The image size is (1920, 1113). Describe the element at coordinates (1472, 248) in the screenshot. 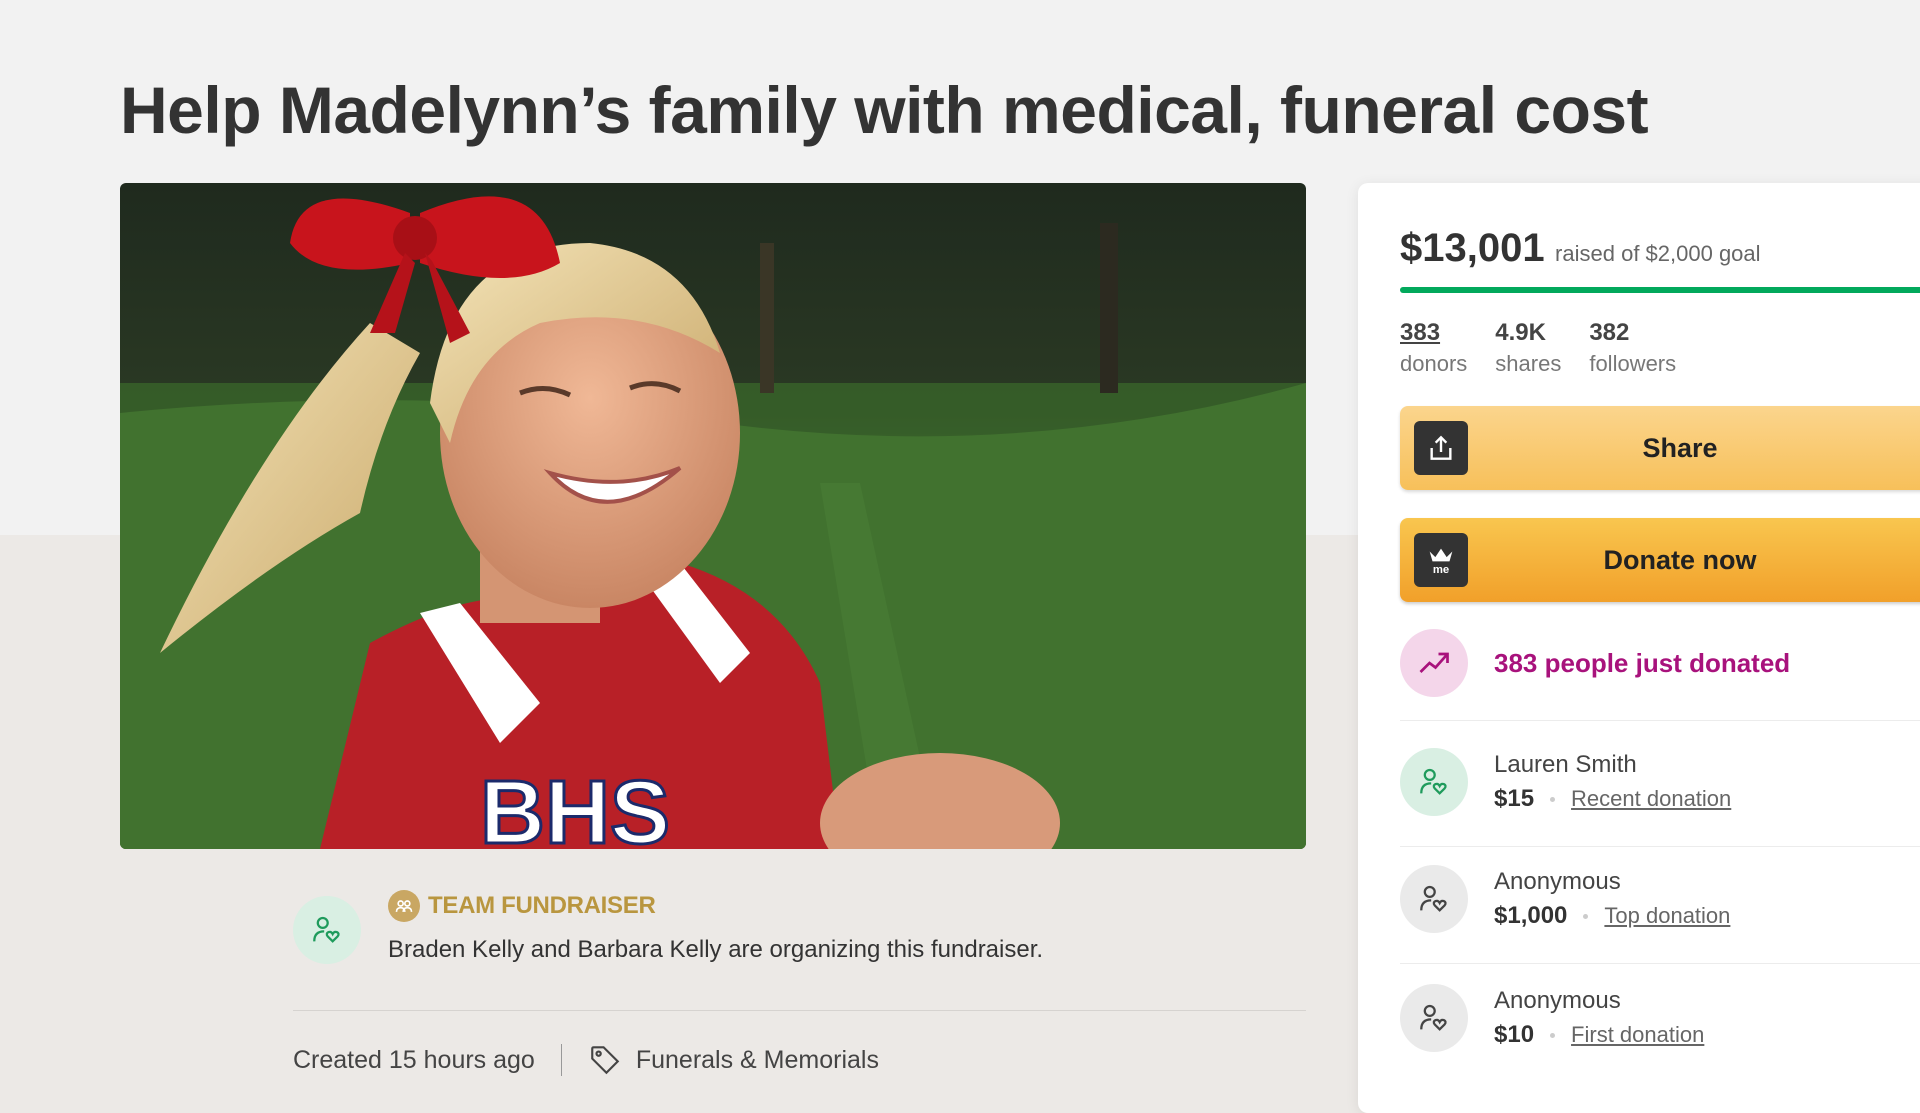

I see `raised-amount: $13,001` at that location.